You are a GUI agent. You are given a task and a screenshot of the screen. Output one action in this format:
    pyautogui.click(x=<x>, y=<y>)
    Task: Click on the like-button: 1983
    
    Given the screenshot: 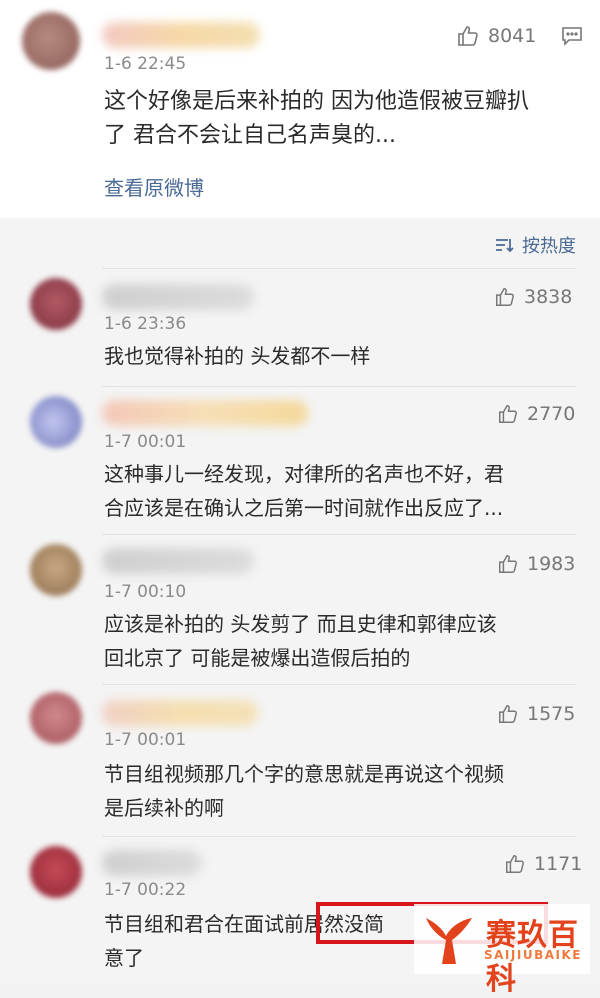 What is the action you would take?
    pyautogui.click(x=536, y=564)
    